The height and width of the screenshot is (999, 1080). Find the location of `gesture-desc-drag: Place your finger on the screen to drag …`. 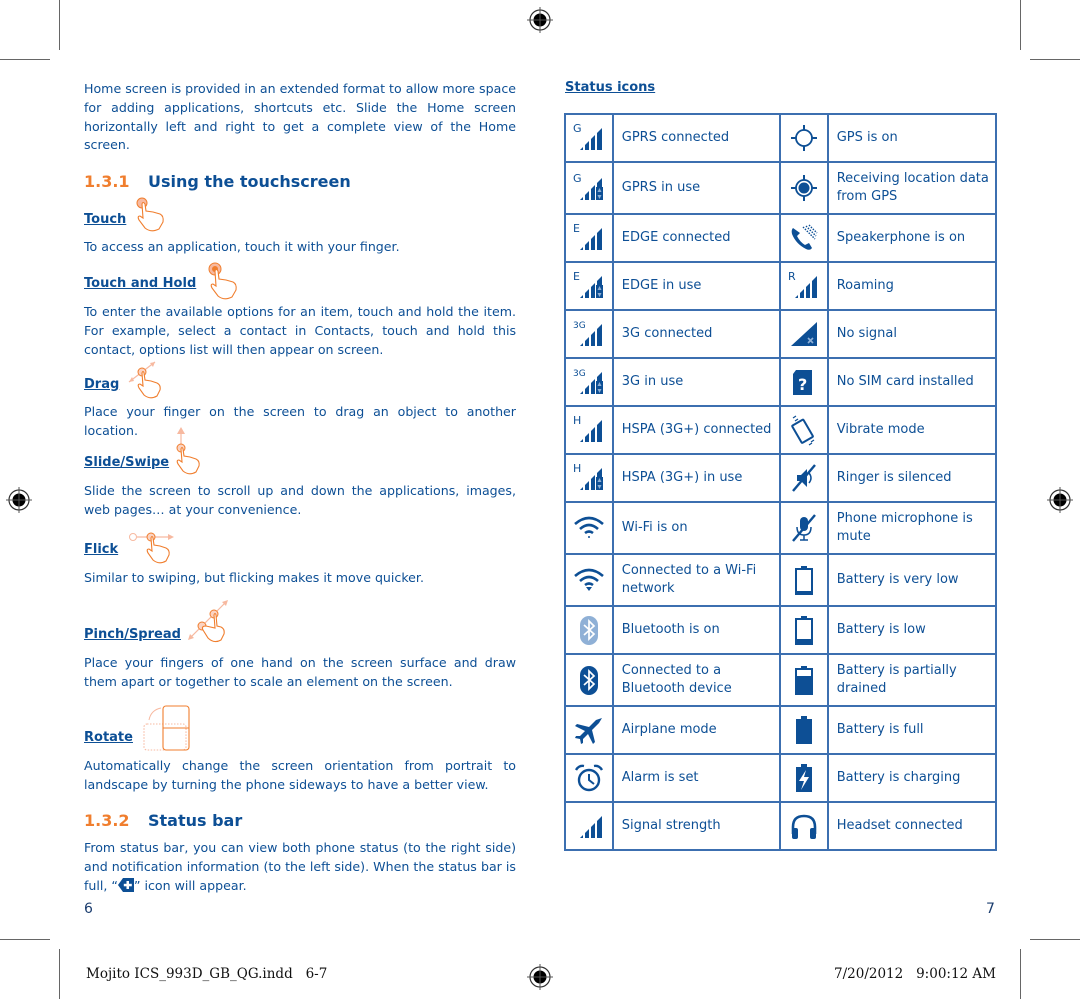

gesture-desc-drag: Place your finger on the screen to drag … is located at coordinates (300, 421).